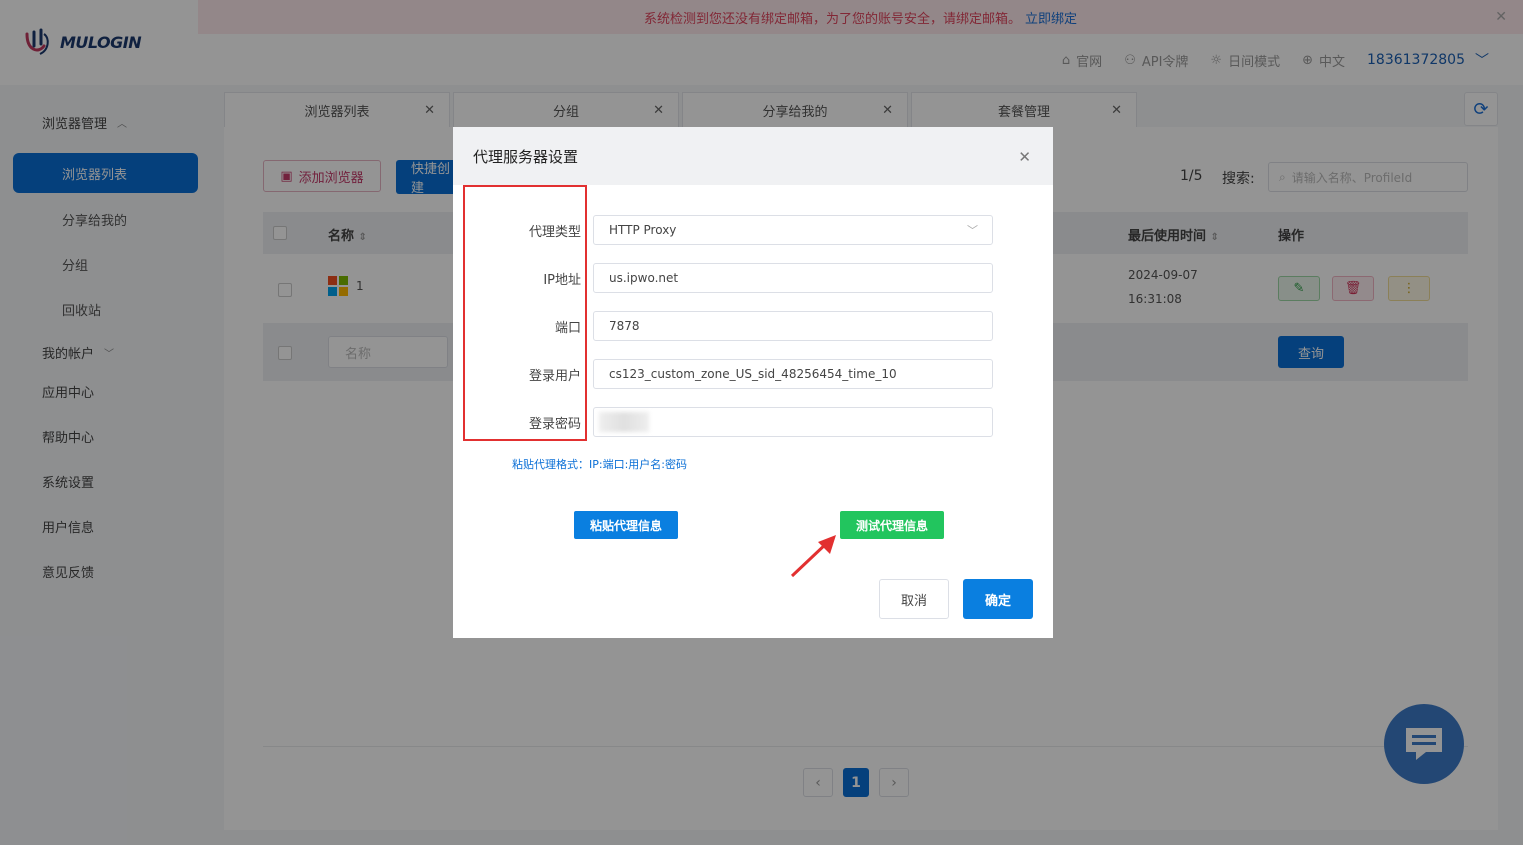 Image resolution: width=1523 pixels, height=845 pixels. What do you see at coordinates (914, 599) in the screenshot?
I see `cancel-button: 取消` at bounding box center [914, 599].